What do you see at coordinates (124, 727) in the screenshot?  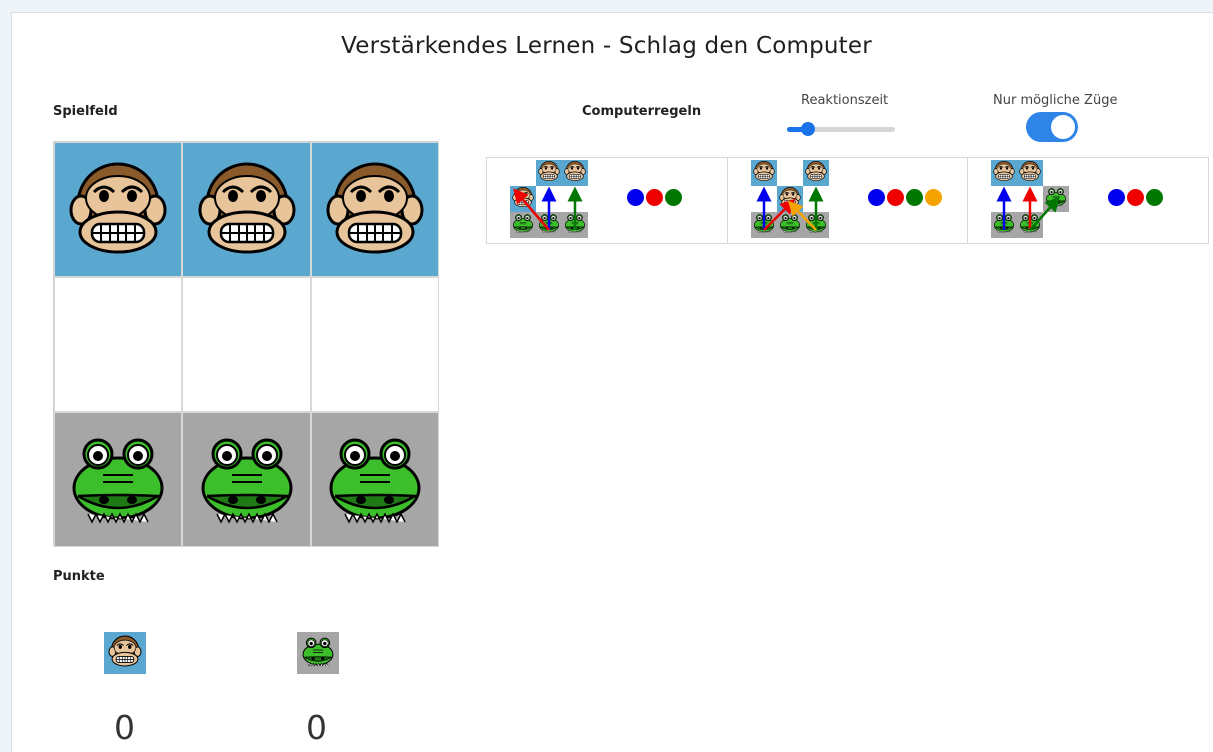 I see `monkey-score: 0` at bounding box center [124, 727].